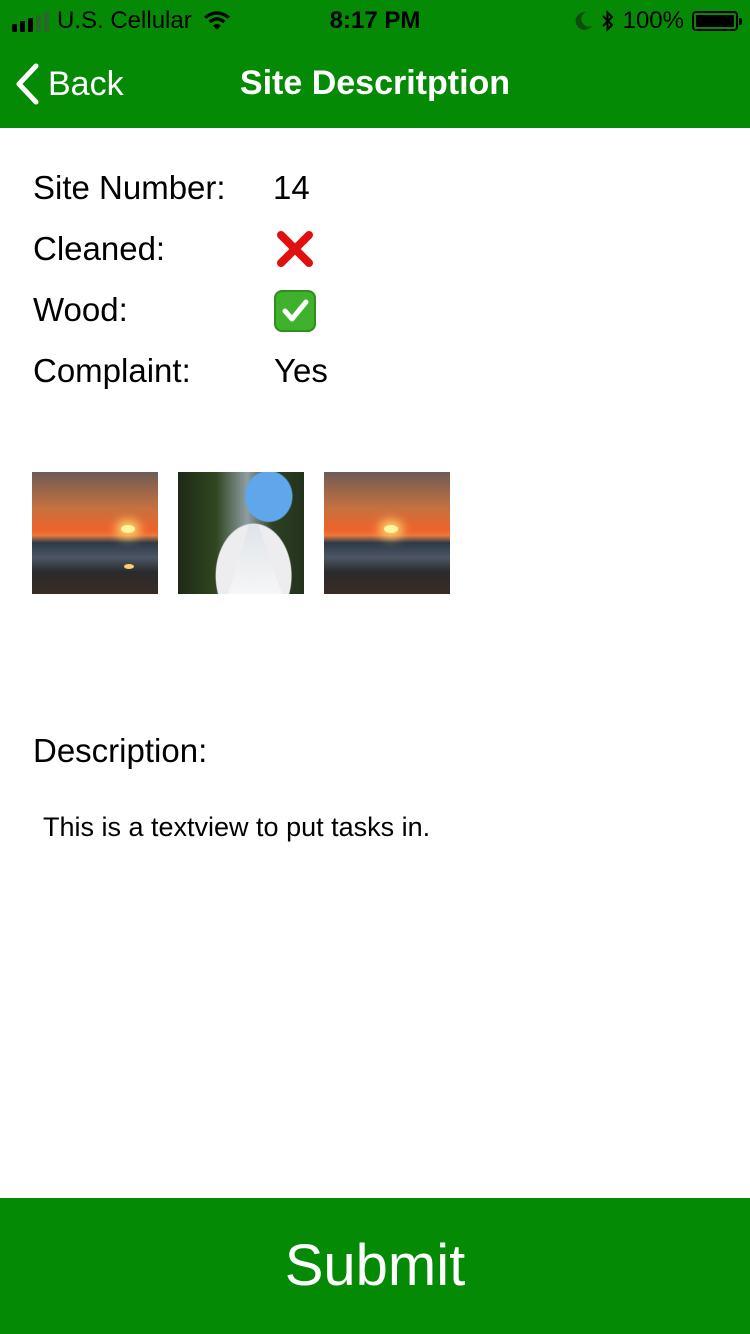 The height and width of the screenshot is (1334, 750). What do you see at coordinates (583, 20) in the screenshot?
I see `moon-icon` at bounding box center [583, 20].